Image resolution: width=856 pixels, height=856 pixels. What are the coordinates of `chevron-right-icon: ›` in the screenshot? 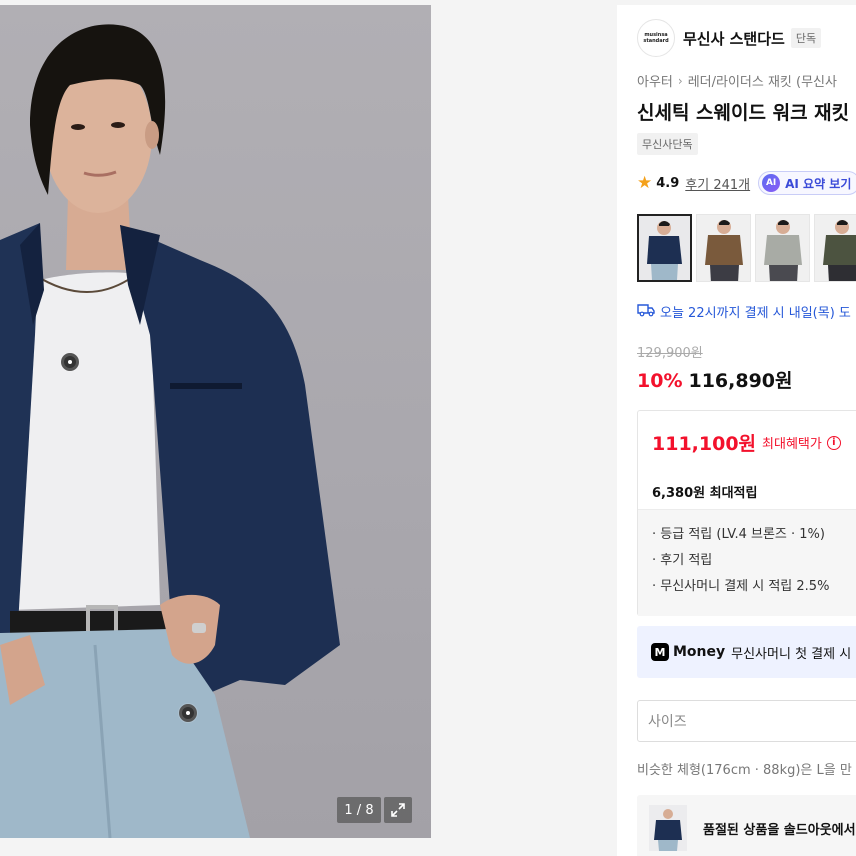 It's located at (680, 80).